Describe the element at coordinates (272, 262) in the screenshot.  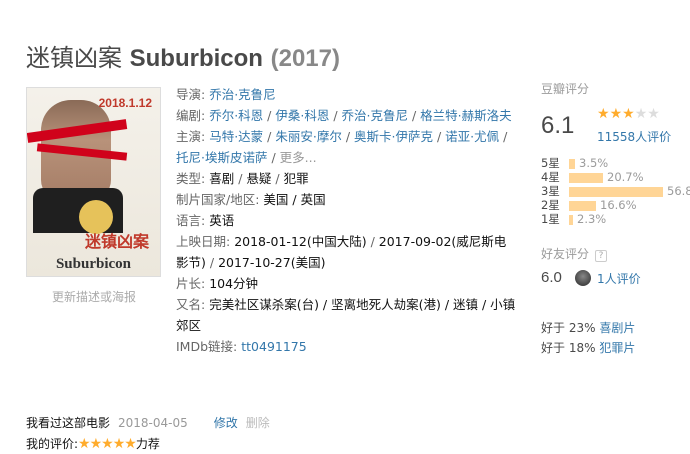
I see `release-date: 2017-10-27(美国)` at that location.